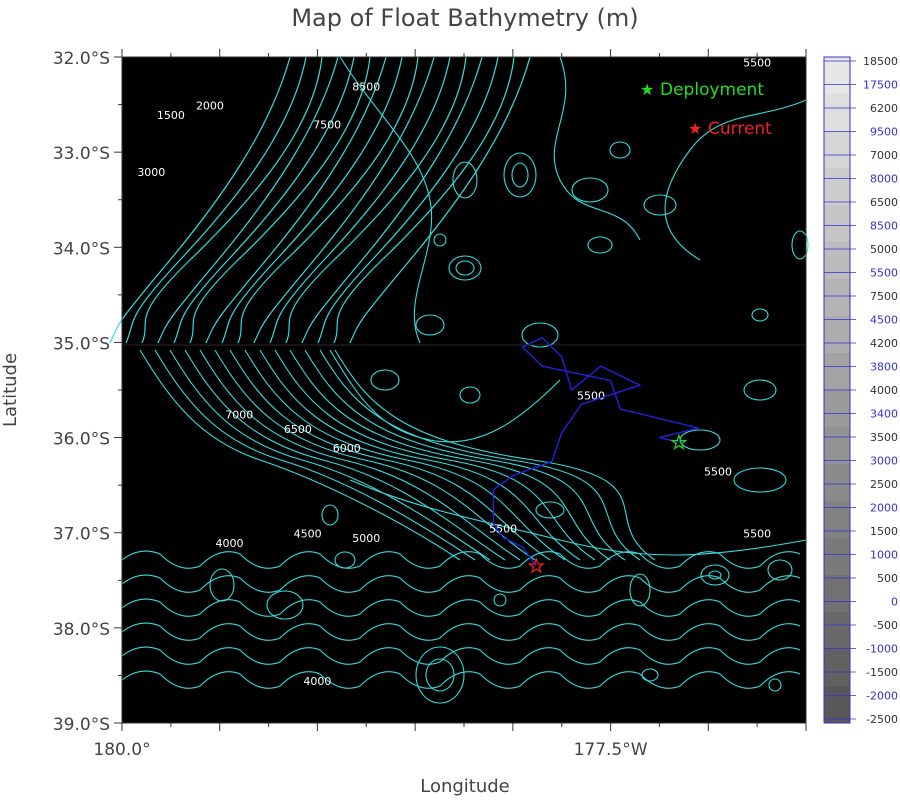  What do you see at coordinates (239, 415) in the screenshot?
I see `contour-label: 7000` at bounding box center [239, 415].